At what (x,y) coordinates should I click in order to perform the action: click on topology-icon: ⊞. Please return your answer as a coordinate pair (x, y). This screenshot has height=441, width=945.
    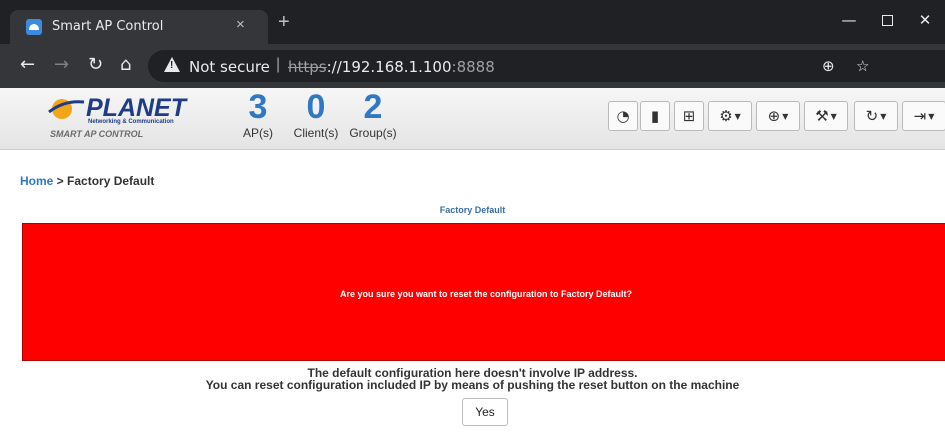
    Looking at the image, I should click on (689, 116).